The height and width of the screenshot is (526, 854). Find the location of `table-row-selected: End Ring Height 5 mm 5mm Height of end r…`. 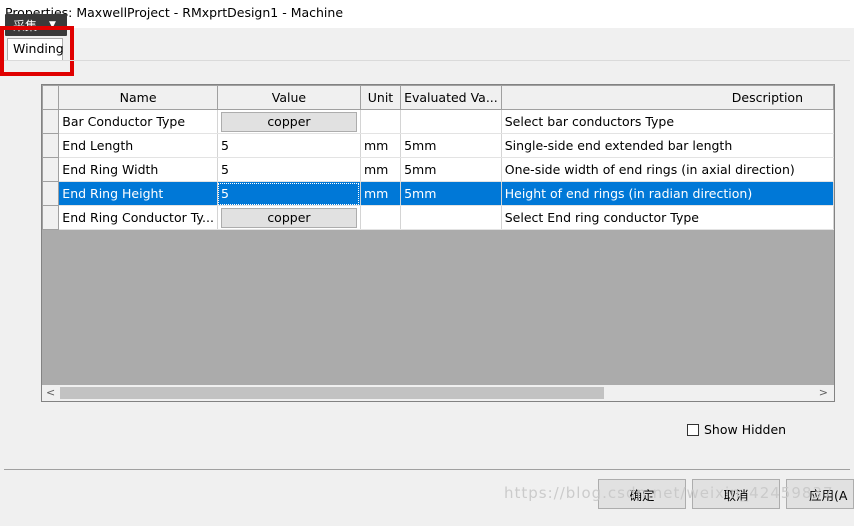

table-row-selected: End Ring Height 5 mm 5mm Height of end r… is located at coordinates (438, 193).